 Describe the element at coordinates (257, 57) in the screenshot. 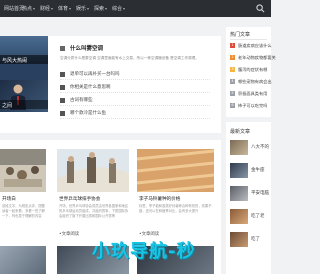

I see `sidebar-item-label: 老年动物疾物都要关` at that location.